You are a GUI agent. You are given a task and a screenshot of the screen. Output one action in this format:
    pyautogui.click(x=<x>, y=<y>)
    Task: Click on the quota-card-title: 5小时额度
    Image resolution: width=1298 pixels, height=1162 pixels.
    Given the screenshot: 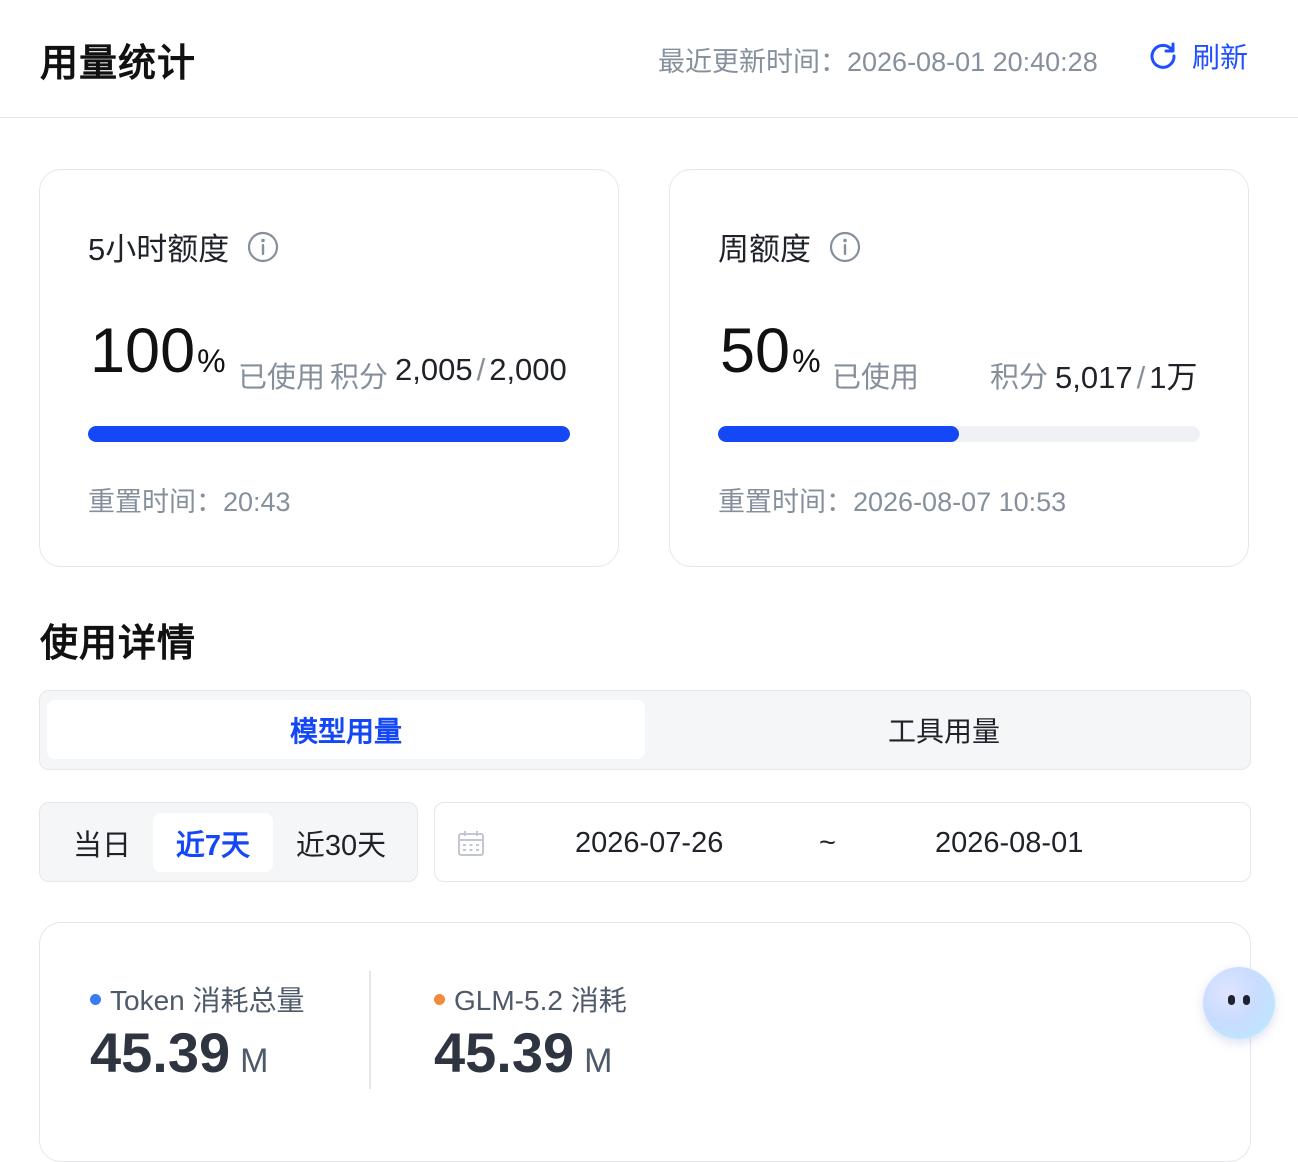 What is the action you would take?
    pyautogui.click(x=183, y=246)
    